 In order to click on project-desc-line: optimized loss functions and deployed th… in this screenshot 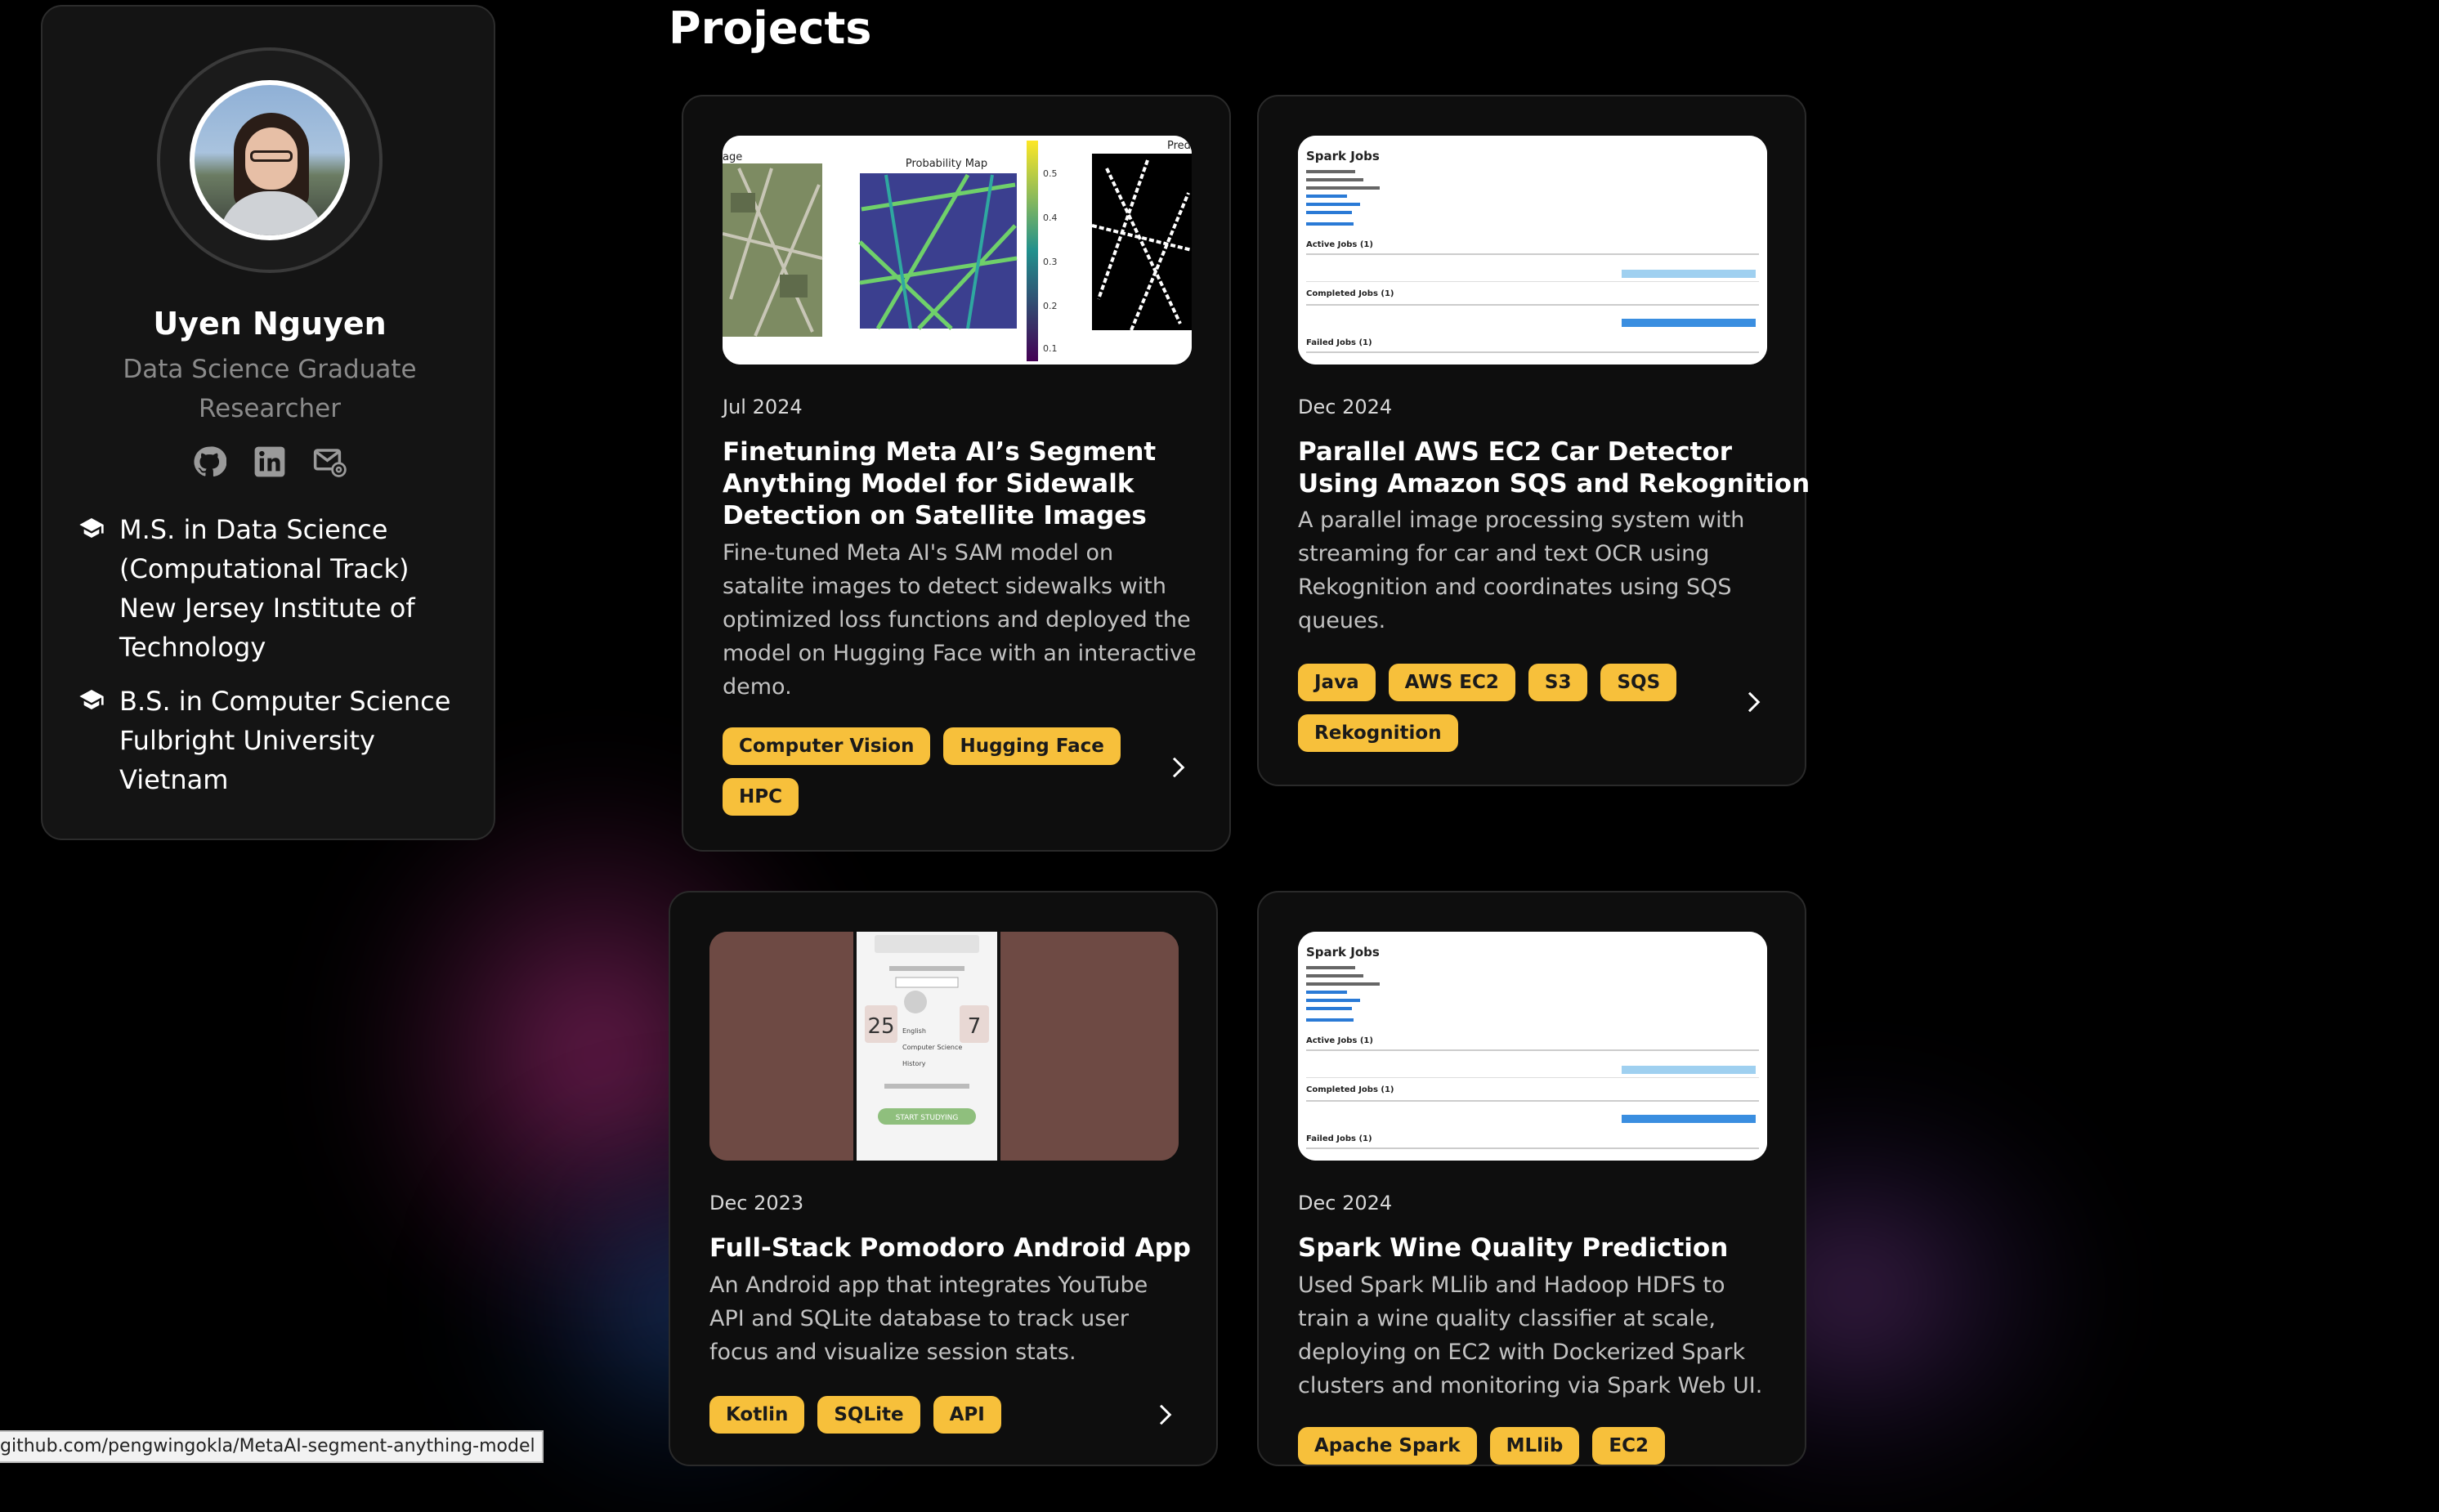, I will do `click(957, 620)`.